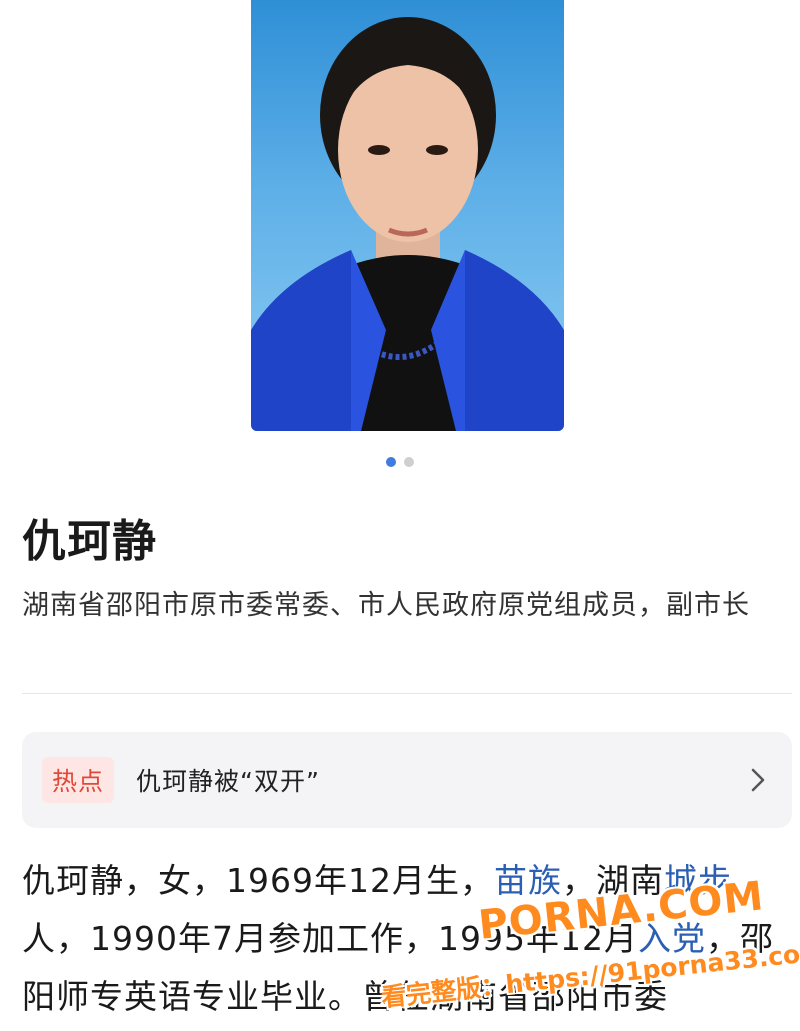 The height and width of the screenshot is (1031, 800). What do you see at coordinates (407, 693) in the screenshot?
I see `divider` at bounding box center [407, 693].